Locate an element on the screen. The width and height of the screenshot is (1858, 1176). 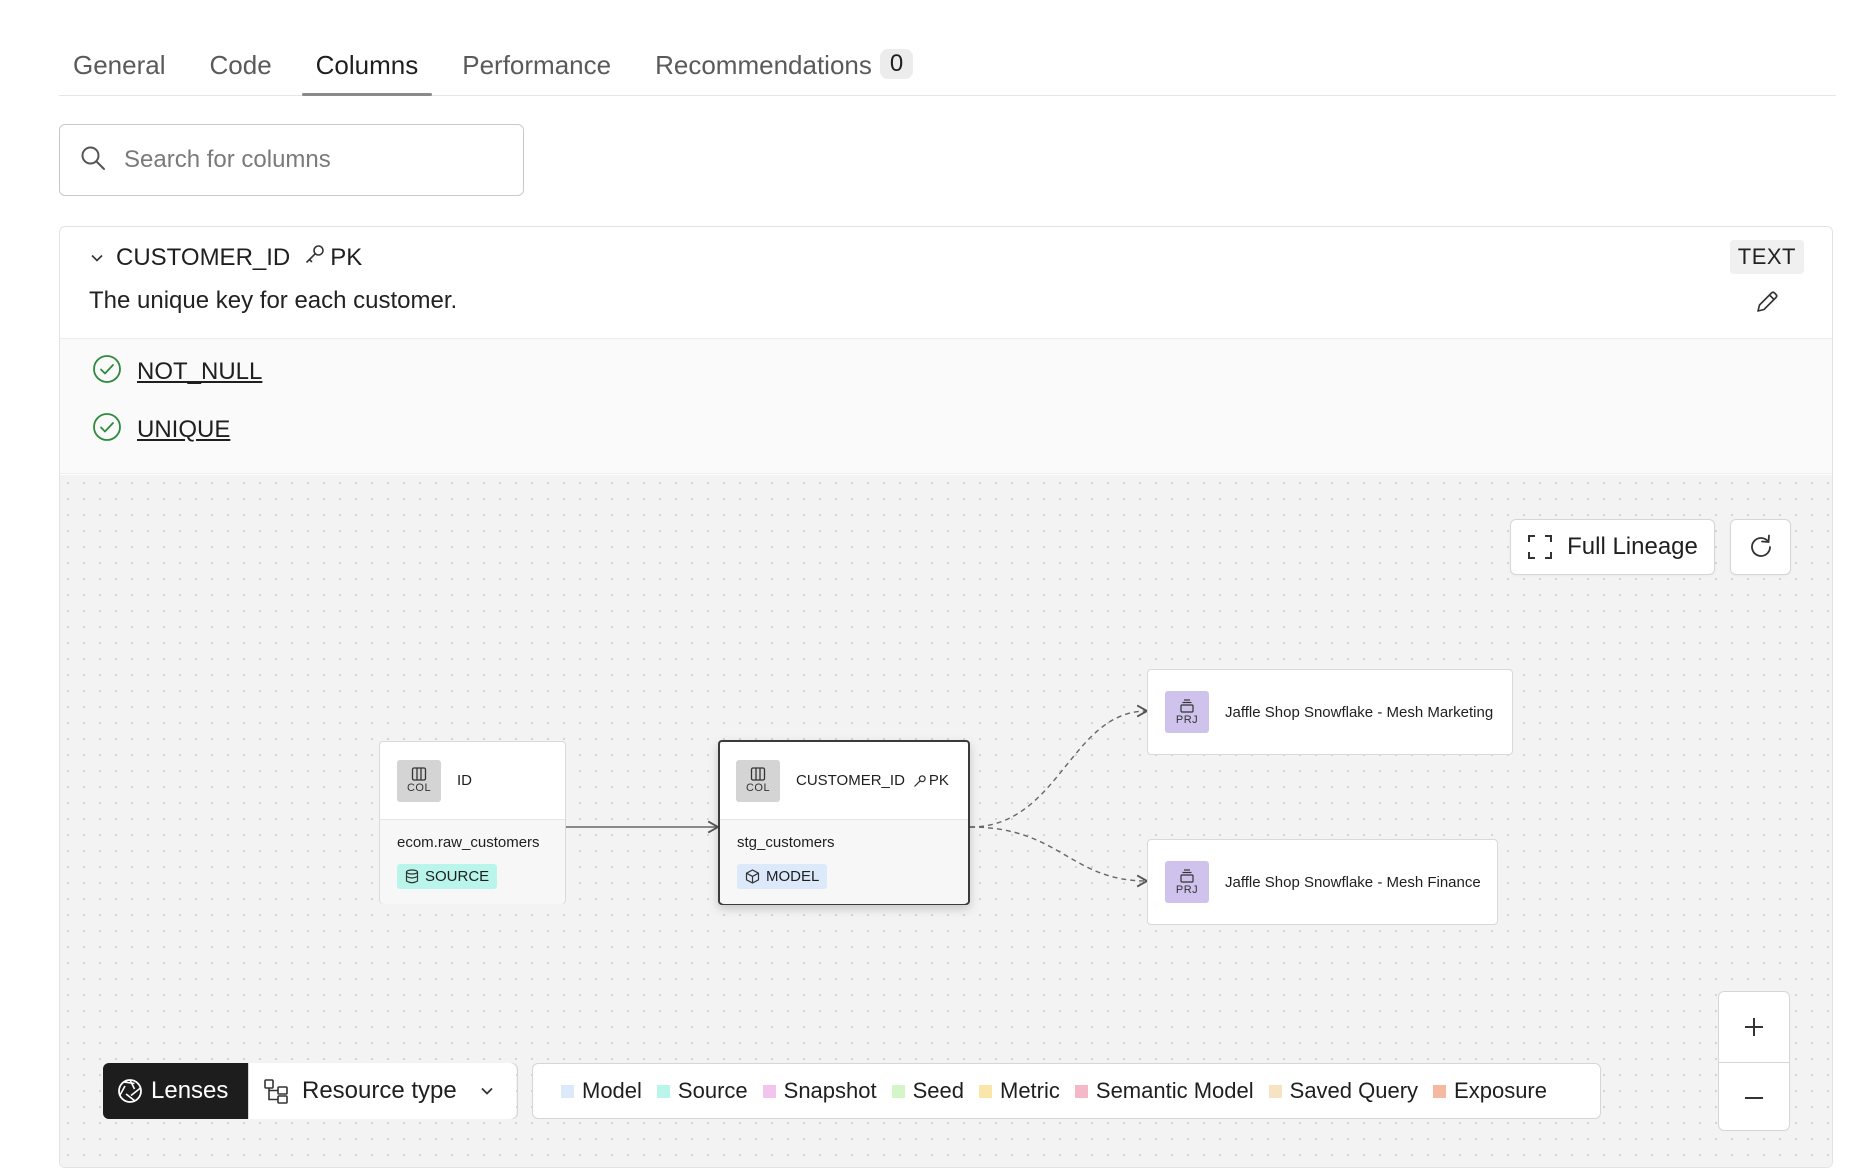
edge-model-to-finance is located at coordinates (1059, 857).